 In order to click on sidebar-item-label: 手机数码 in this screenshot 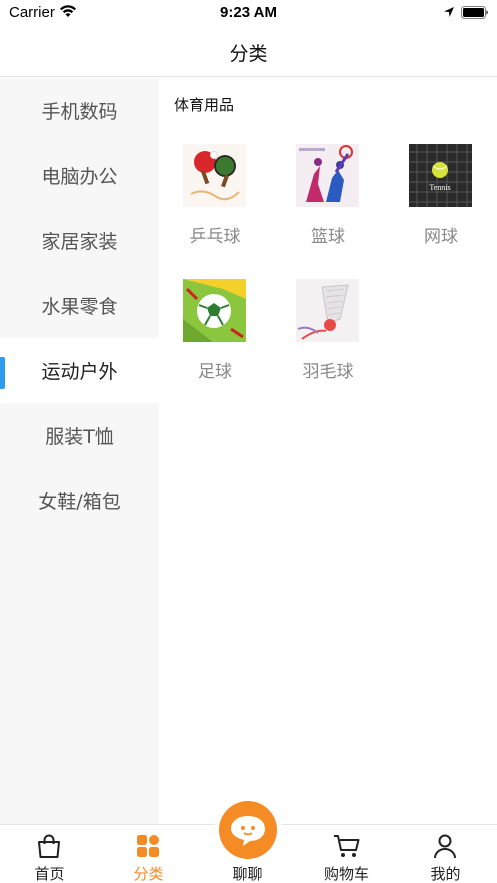, I will do `click(79, 112)`.